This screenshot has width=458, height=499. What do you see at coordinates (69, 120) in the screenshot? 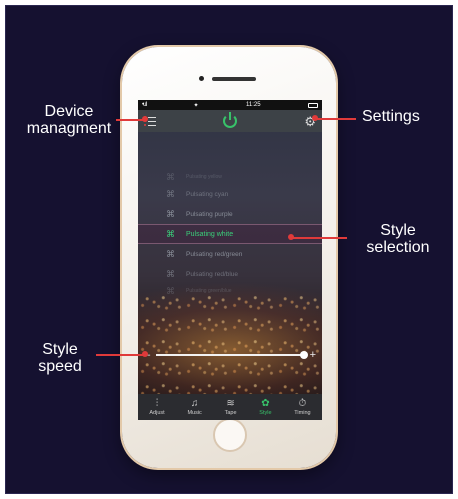
I see `callout-device-management: Device managment` at bounding box center [69, 120].